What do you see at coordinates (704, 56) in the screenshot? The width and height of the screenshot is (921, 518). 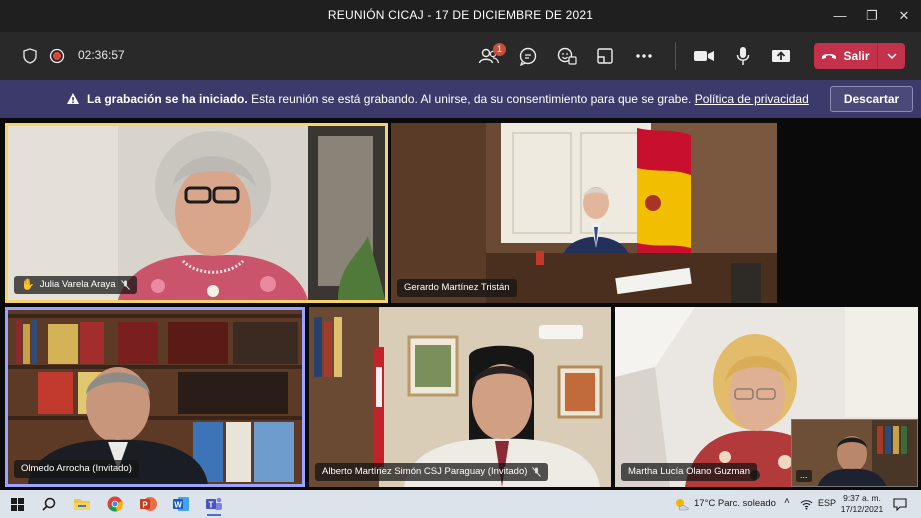 I see `camera-icon` at bounding box center [704, 56].